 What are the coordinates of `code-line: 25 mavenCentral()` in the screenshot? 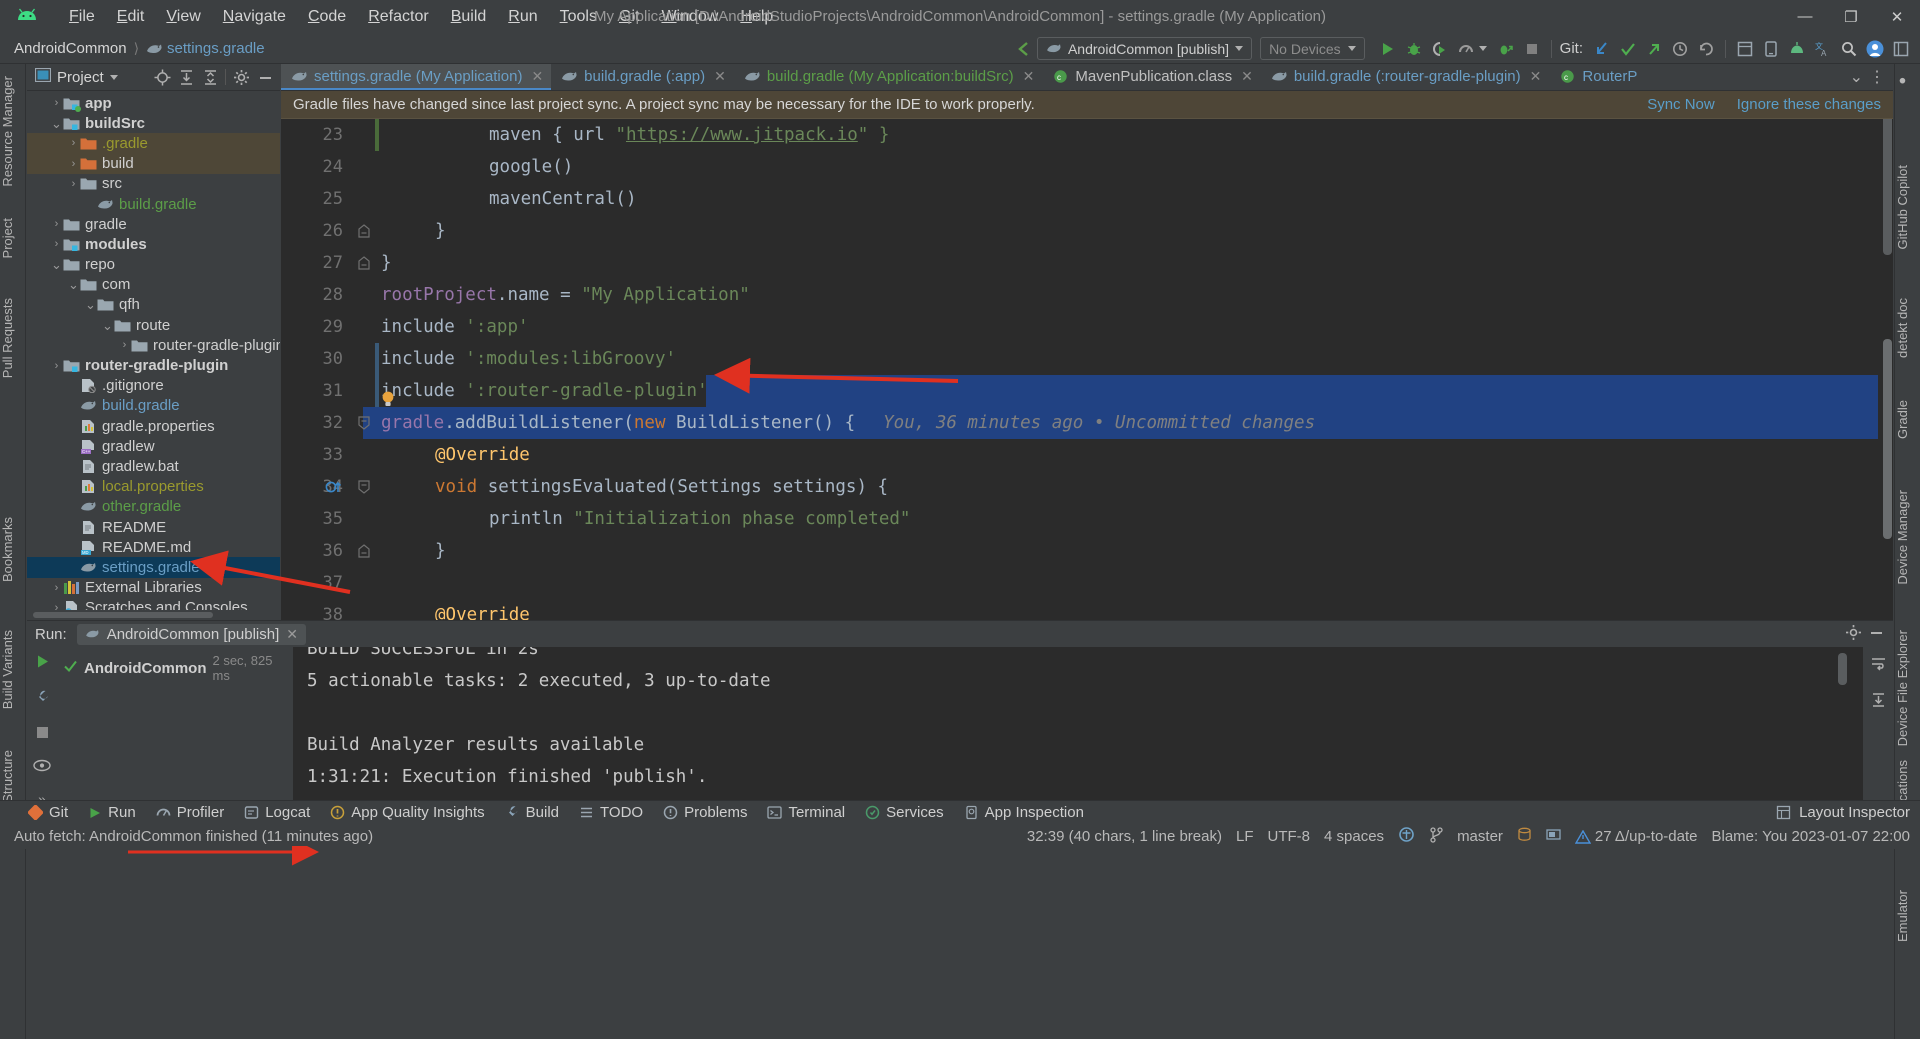 It's located at (1087, 199).